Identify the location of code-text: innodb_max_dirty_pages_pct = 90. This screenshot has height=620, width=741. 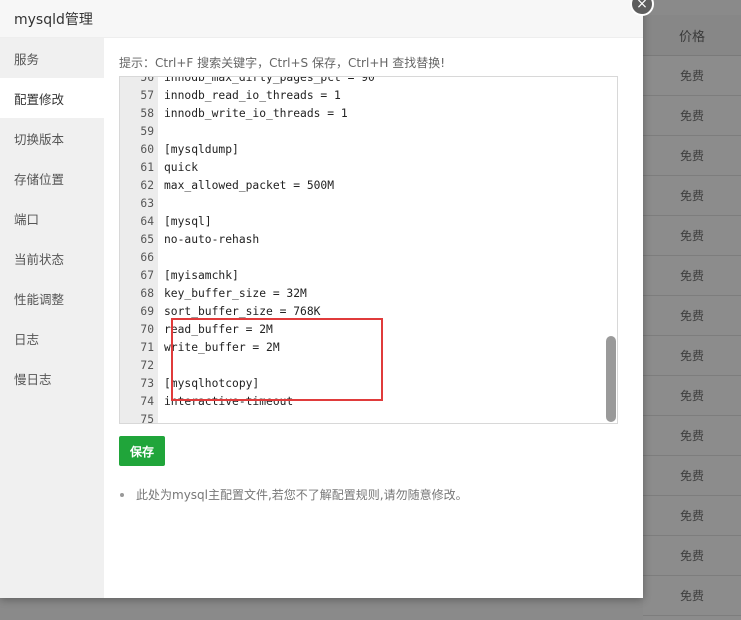
(269, 80).